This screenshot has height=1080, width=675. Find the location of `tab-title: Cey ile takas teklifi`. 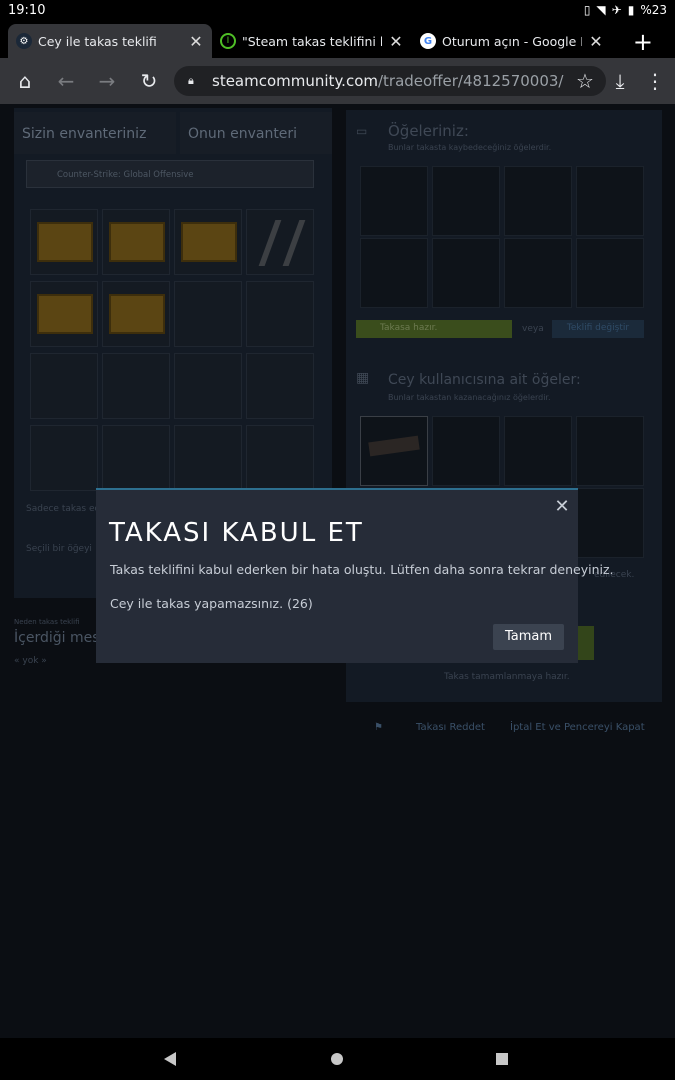

tab-title: Cey ile takas teklifi is located at coordinates (97, 41).